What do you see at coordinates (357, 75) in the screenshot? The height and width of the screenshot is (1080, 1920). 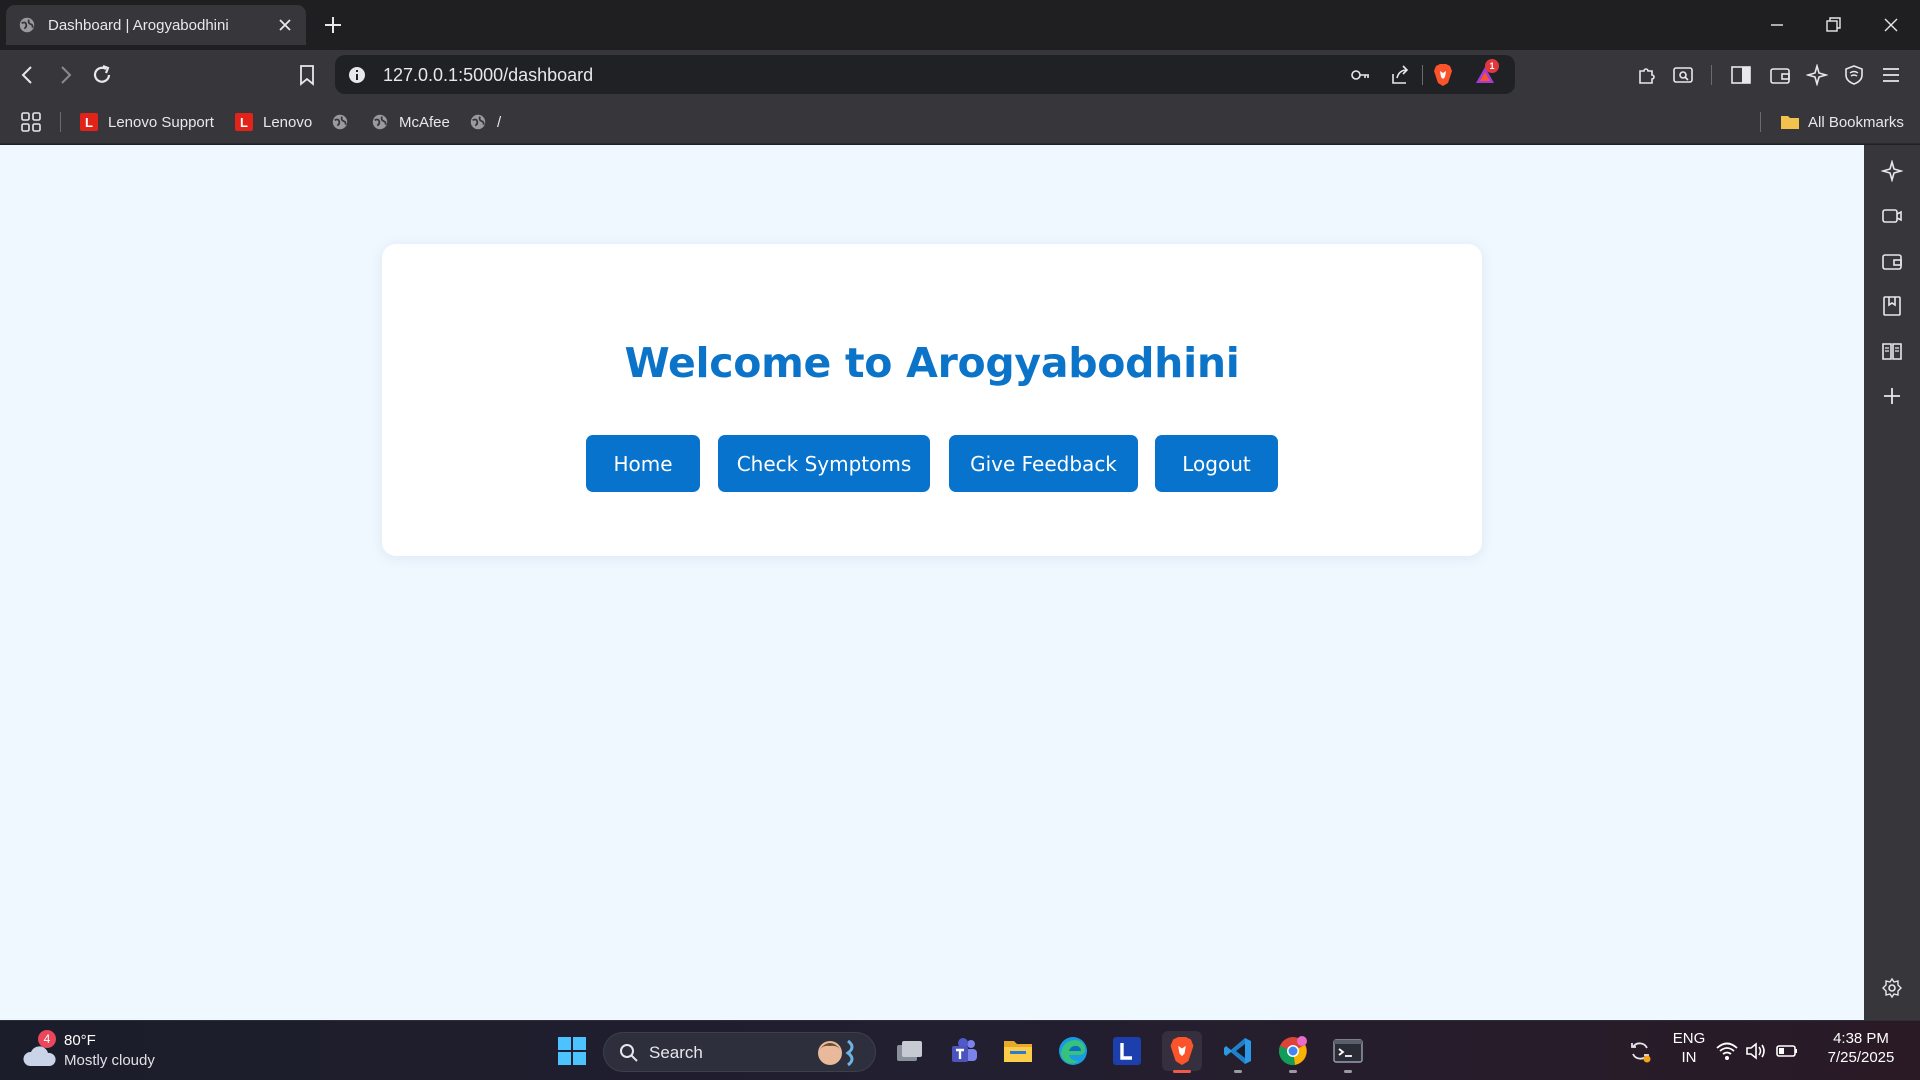 I see `site-info-icon` at bounding box center [357, 75].